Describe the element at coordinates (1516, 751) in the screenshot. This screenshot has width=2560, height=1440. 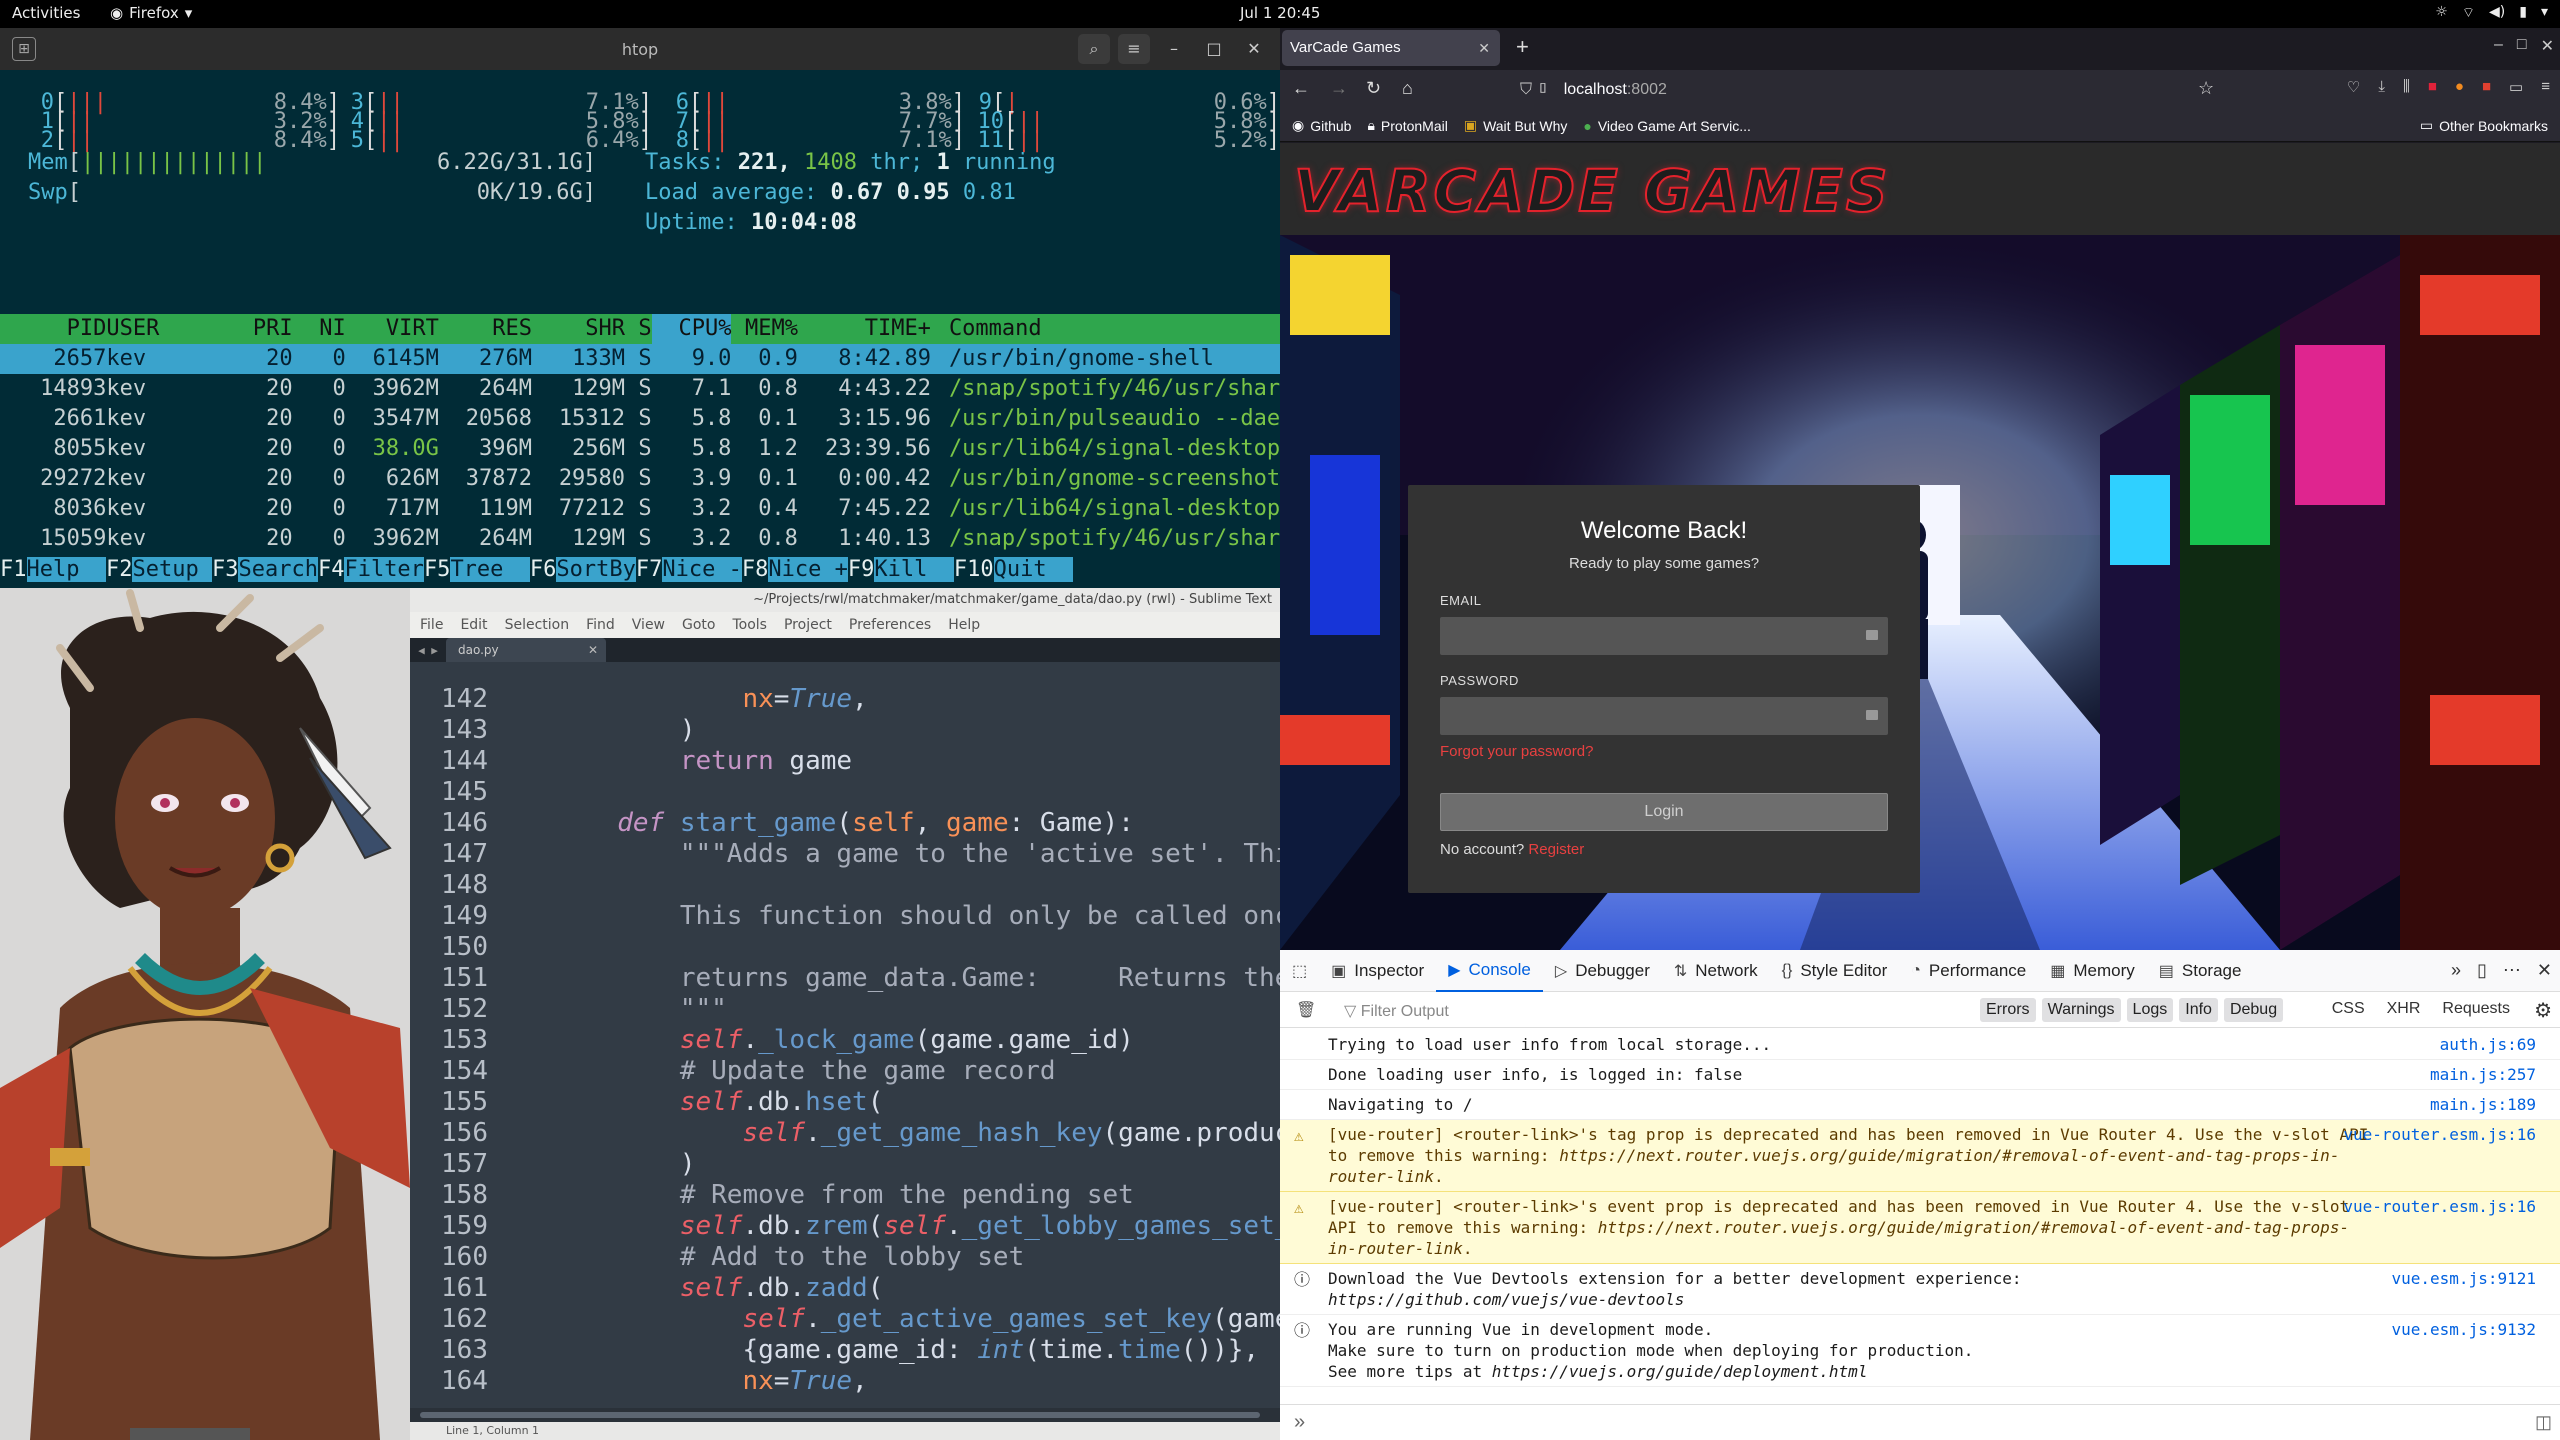
I see `forgot-password-link: Forgot your password?` at that location.